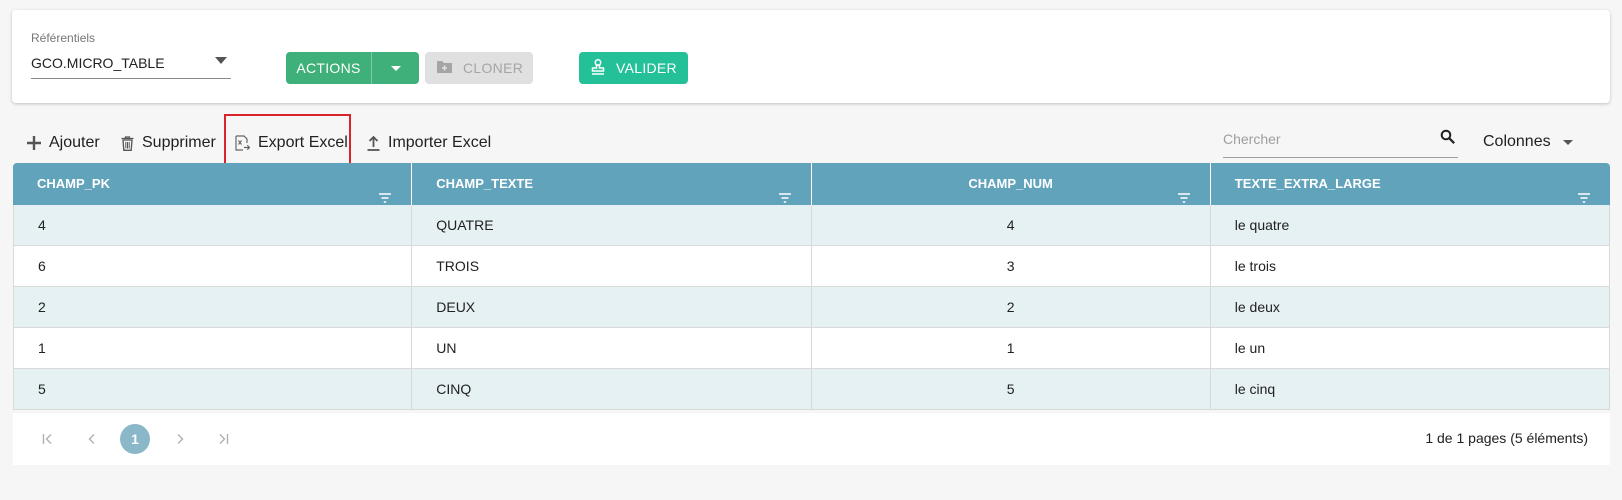 This screenshot has width=1622, height=500. Describe the element at coordinates (612, 307) in the screenshot. I see `table-cell: DEUX` at that location.